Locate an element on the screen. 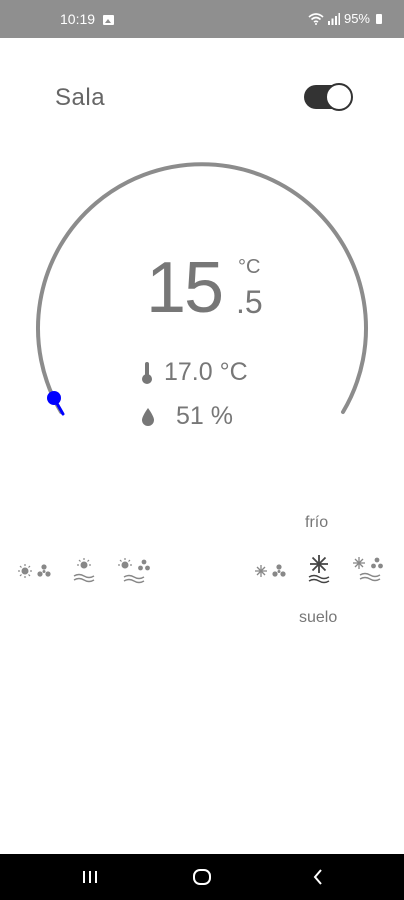  sun-fan-floor-icon is located at coordinates (134, 571).